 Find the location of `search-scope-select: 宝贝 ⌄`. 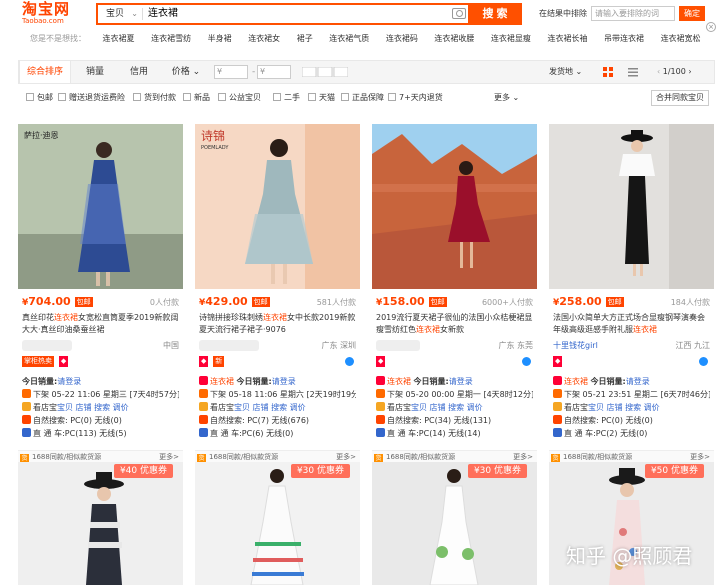

search-scope-select: 宝贝 ⌄ is located at coordinates (120, 14).